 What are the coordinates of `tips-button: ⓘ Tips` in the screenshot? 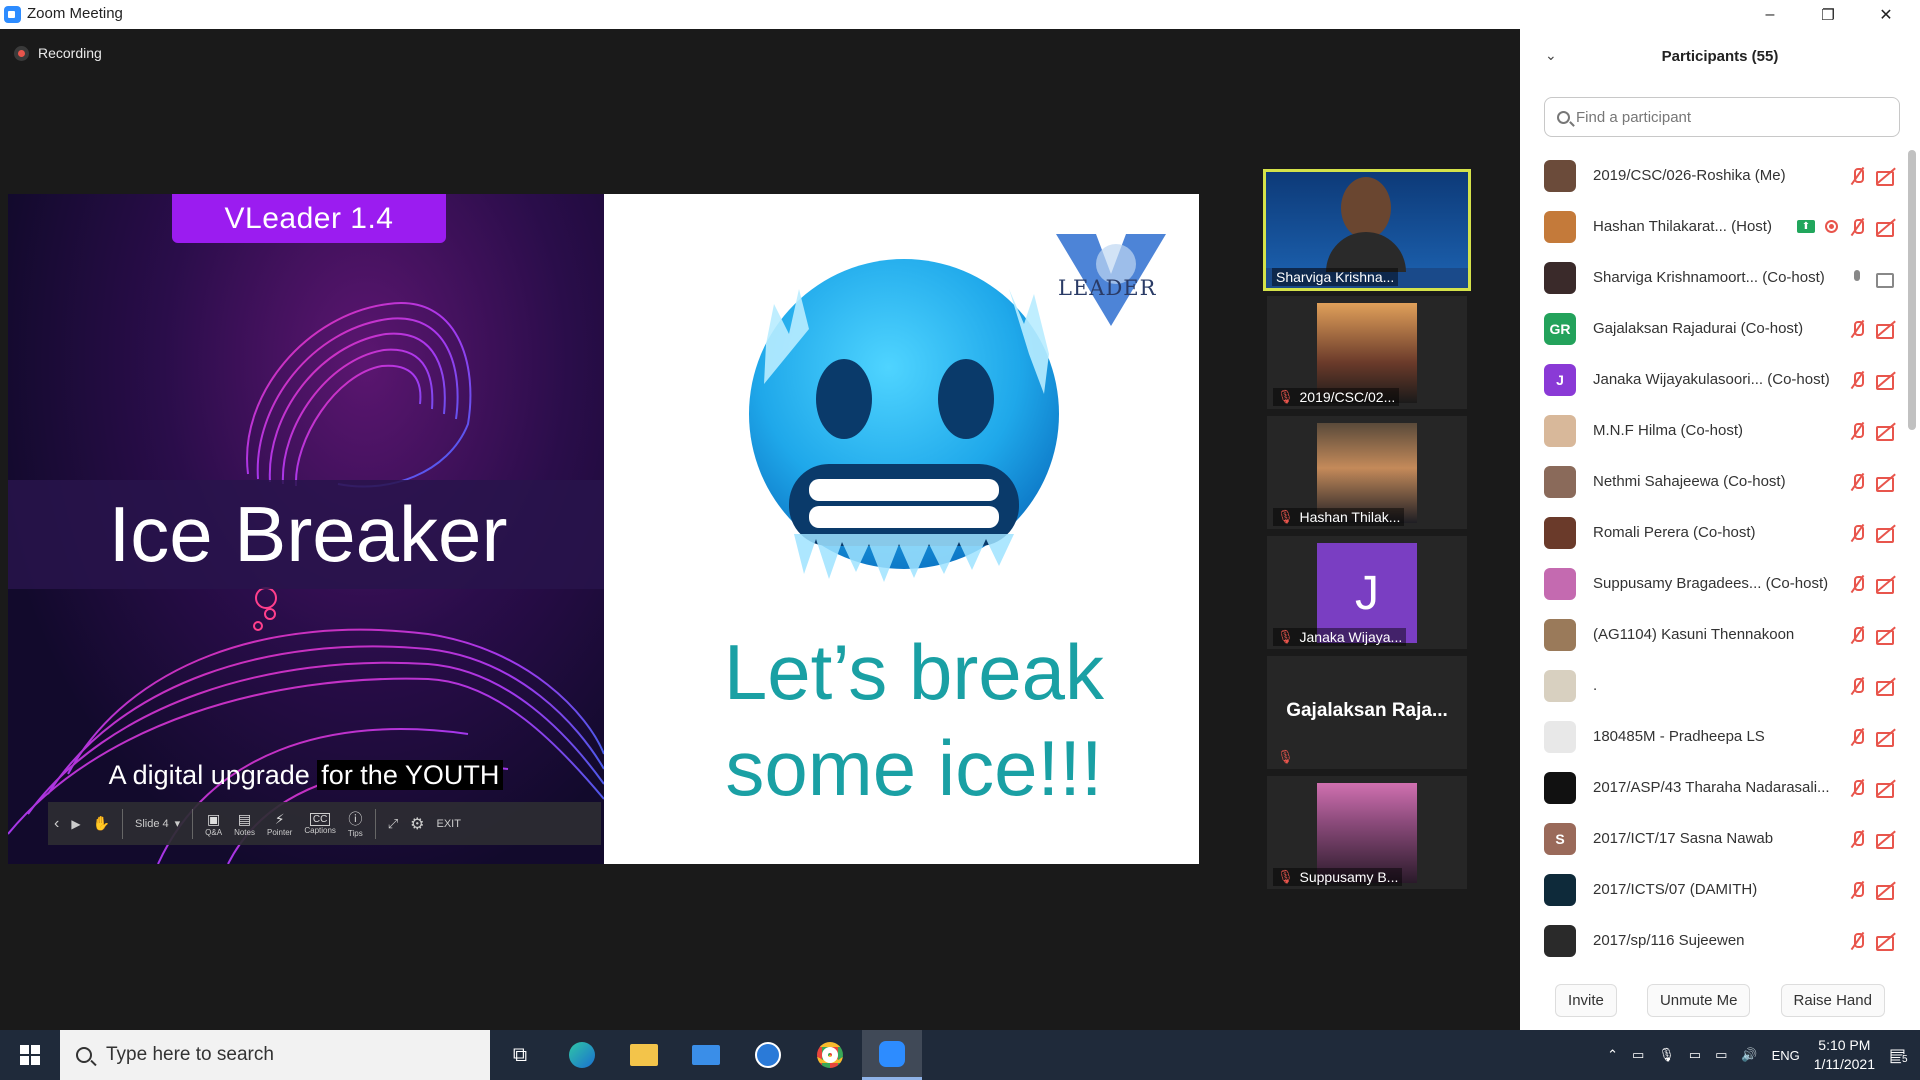 It's located at (355, 823).